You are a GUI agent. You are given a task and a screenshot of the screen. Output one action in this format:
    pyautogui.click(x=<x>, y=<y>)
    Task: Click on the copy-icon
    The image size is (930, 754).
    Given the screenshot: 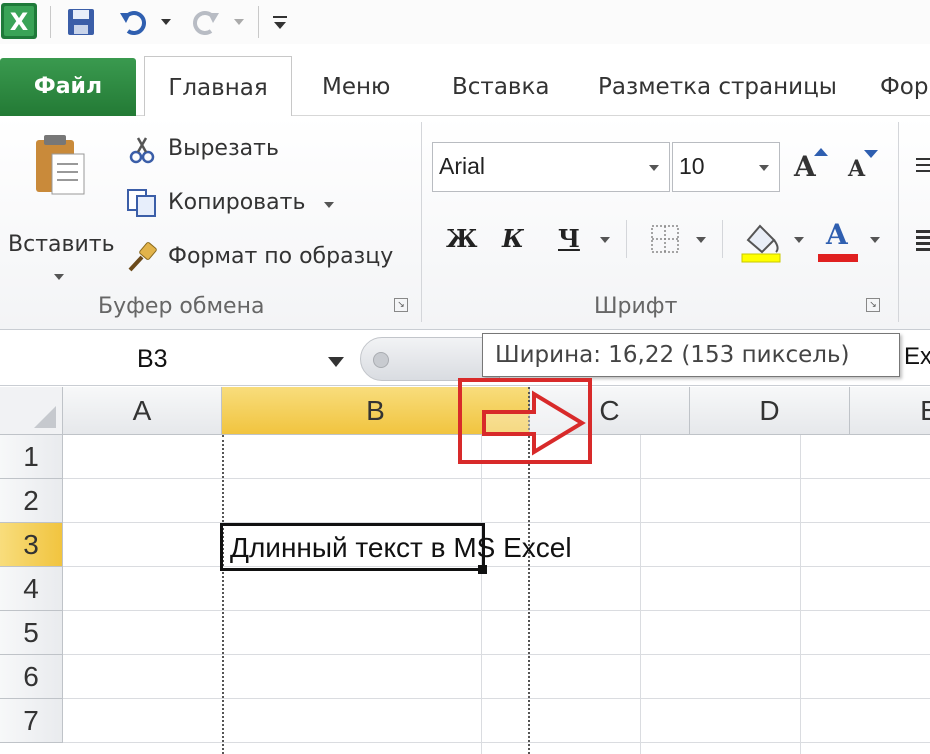 What is the action you would take?
    pyautogui.click(x=141, y=203)
    